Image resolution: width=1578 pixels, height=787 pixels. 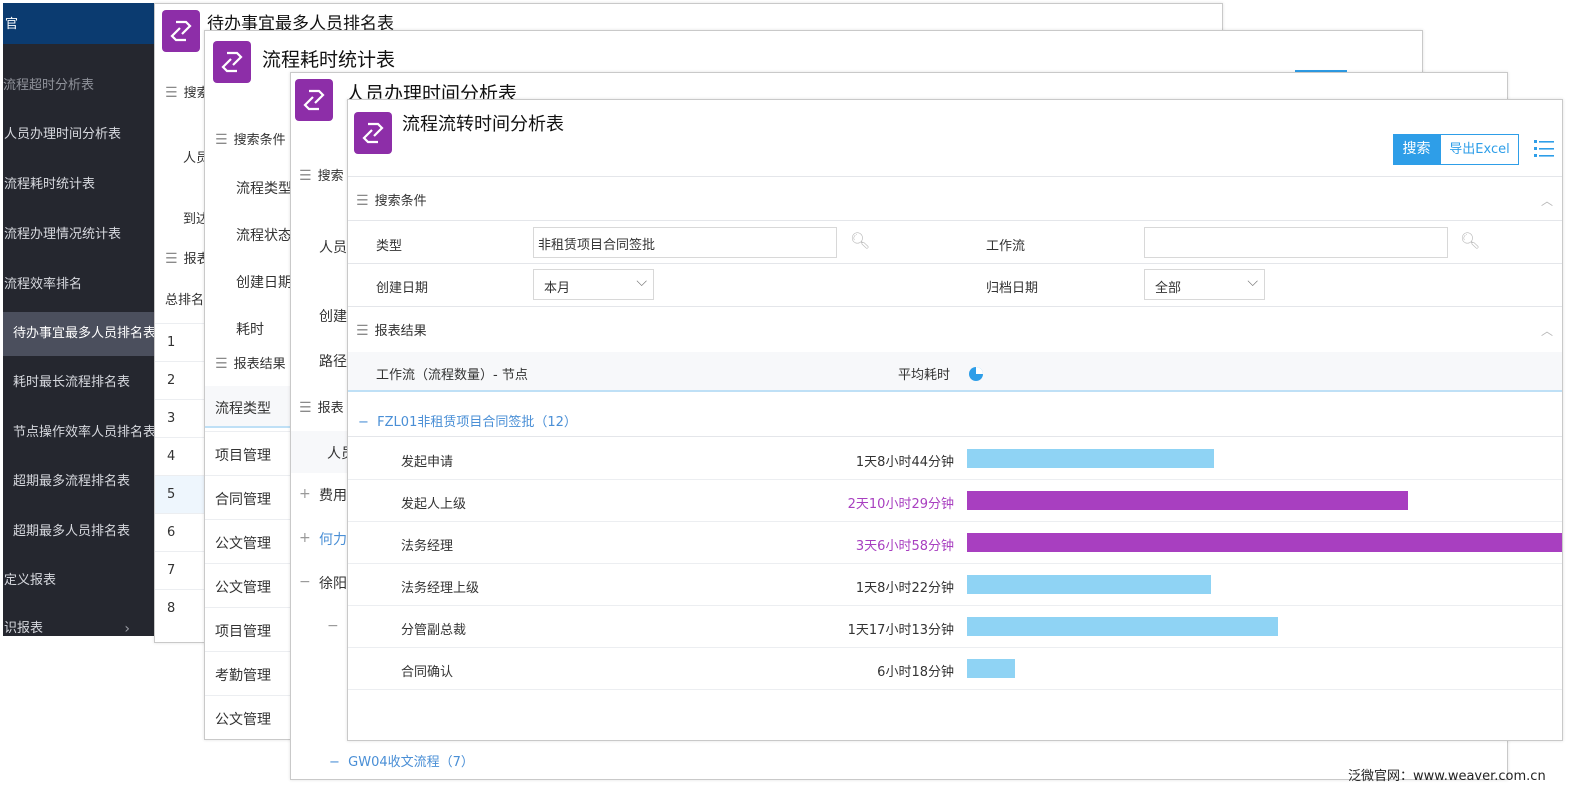 I want to click on rank-number: 6, so click(x=171, y=532).